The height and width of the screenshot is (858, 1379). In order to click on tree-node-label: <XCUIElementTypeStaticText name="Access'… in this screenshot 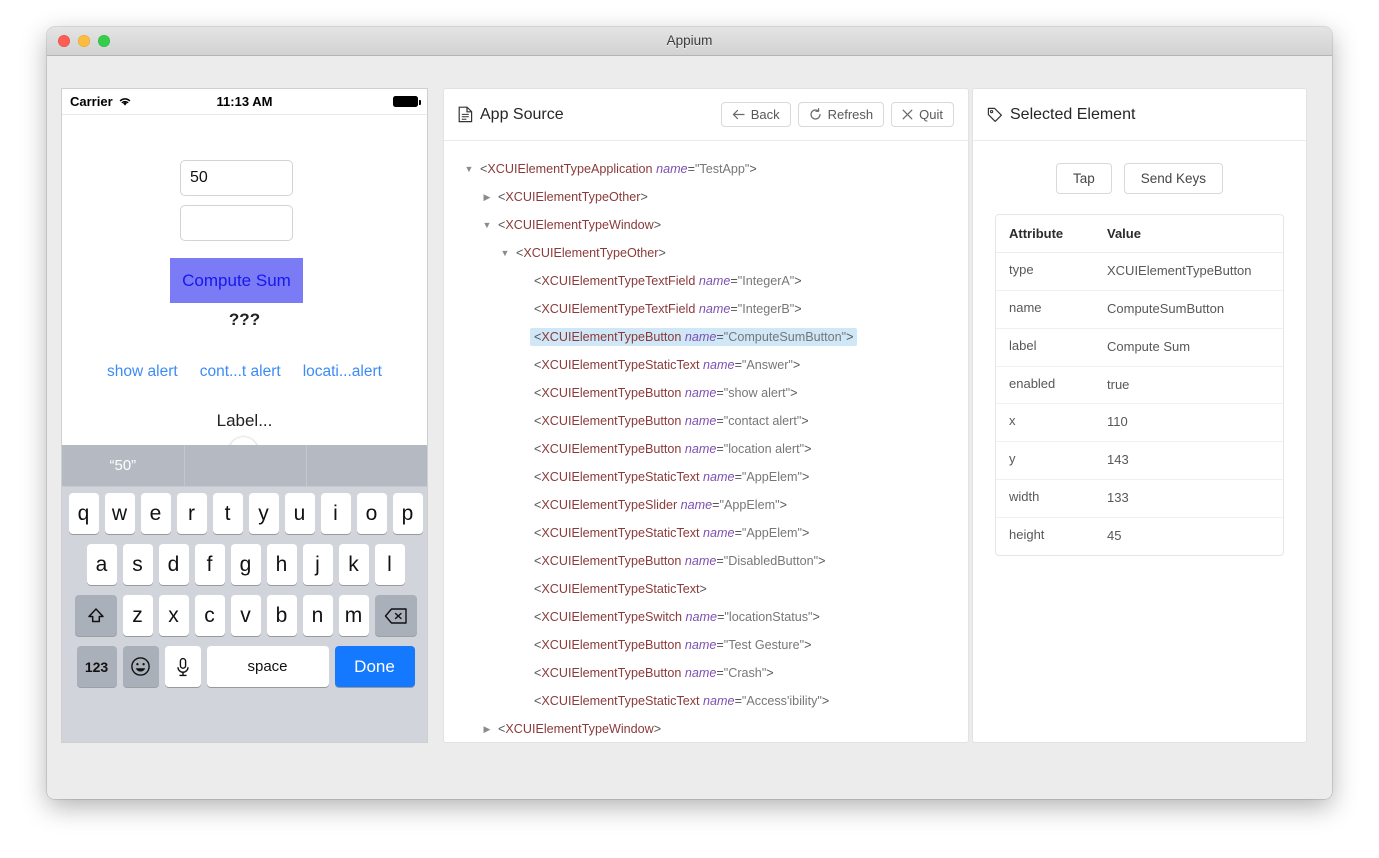, I will do `click(681, 701)`.